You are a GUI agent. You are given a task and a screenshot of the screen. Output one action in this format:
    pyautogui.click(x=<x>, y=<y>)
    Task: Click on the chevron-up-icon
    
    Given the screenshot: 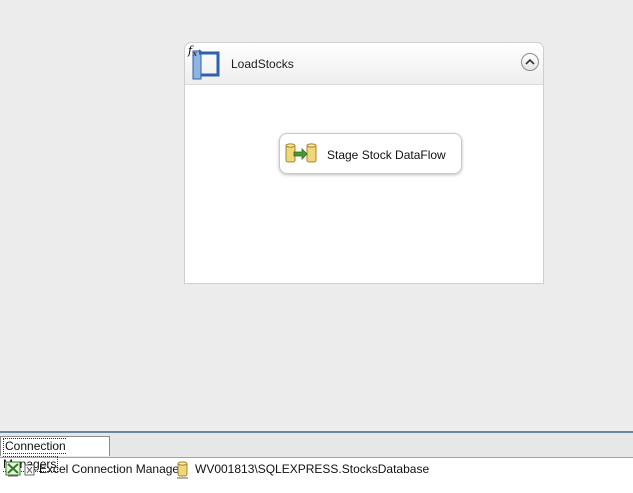 What is the action you would take?
    pyautogui.click(x=530, y=61)
    